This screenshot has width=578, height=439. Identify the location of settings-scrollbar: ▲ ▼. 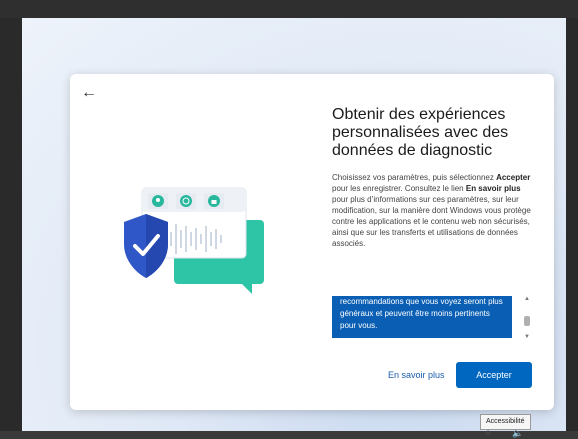
(527, 318).